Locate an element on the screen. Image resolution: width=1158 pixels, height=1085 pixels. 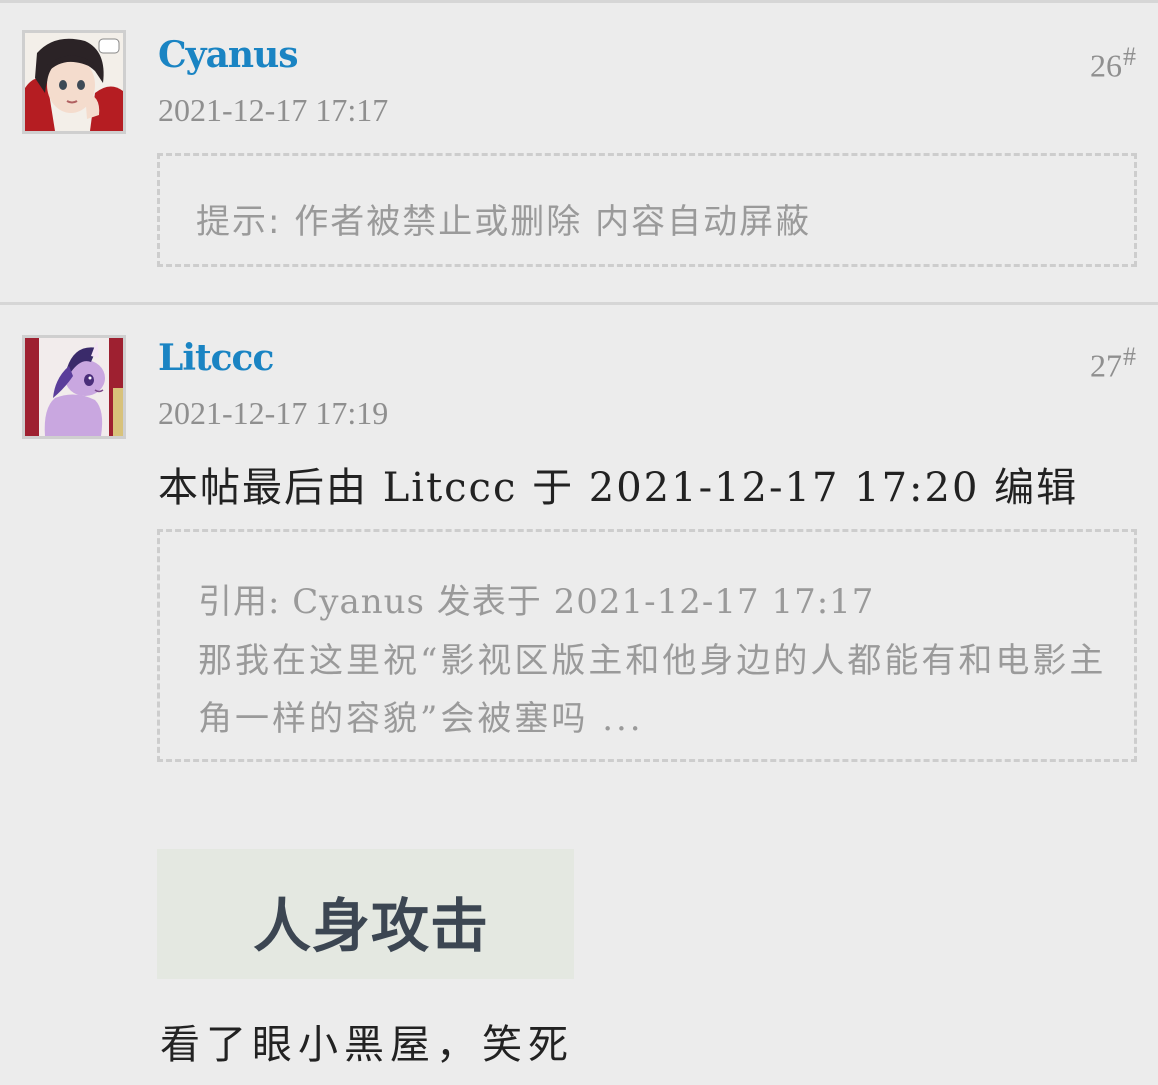
floor-number: 26# is located at coordinates (1113, 63).